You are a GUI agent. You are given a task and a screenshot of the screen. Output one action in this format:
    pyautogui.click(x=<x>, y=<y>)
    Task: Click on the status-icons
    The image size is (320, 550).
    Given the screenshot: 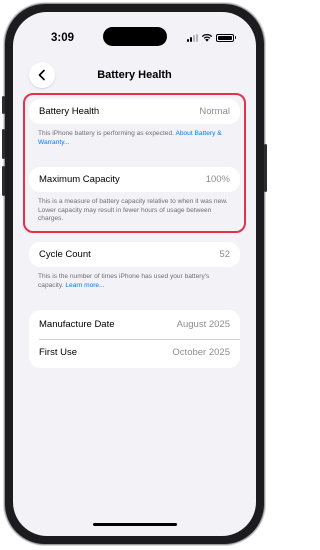 What is the action you would take?
    pyautogui.click(x=211, y=37)
    